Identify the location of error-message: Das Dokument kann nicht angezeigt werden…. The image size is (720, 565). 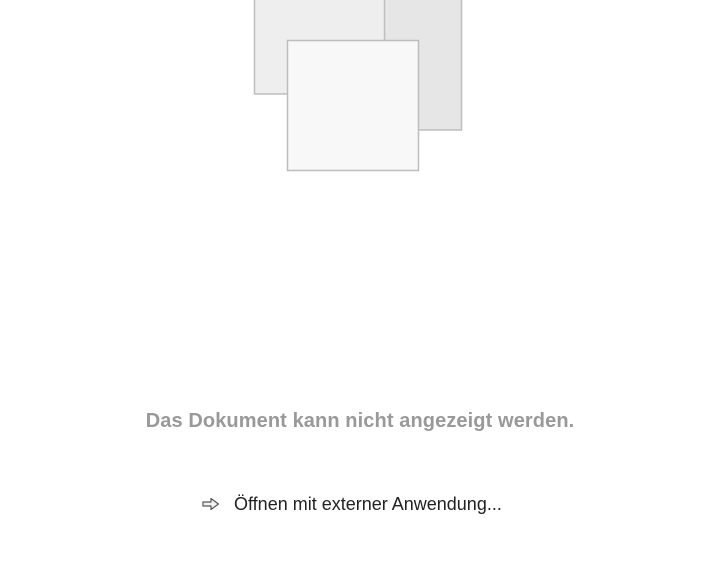
(360, 421).